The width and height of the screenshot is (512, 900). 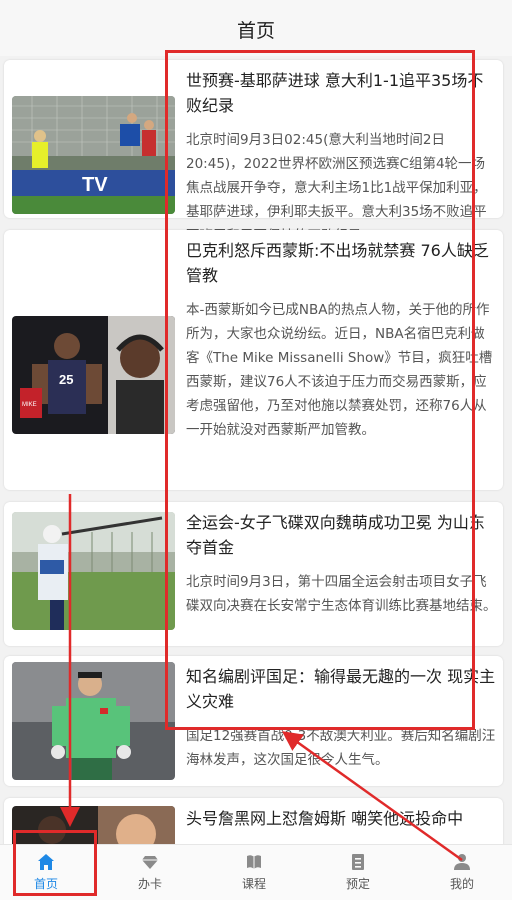 I want to click on news-thumbnail: TV, so click(x=93, y=155).